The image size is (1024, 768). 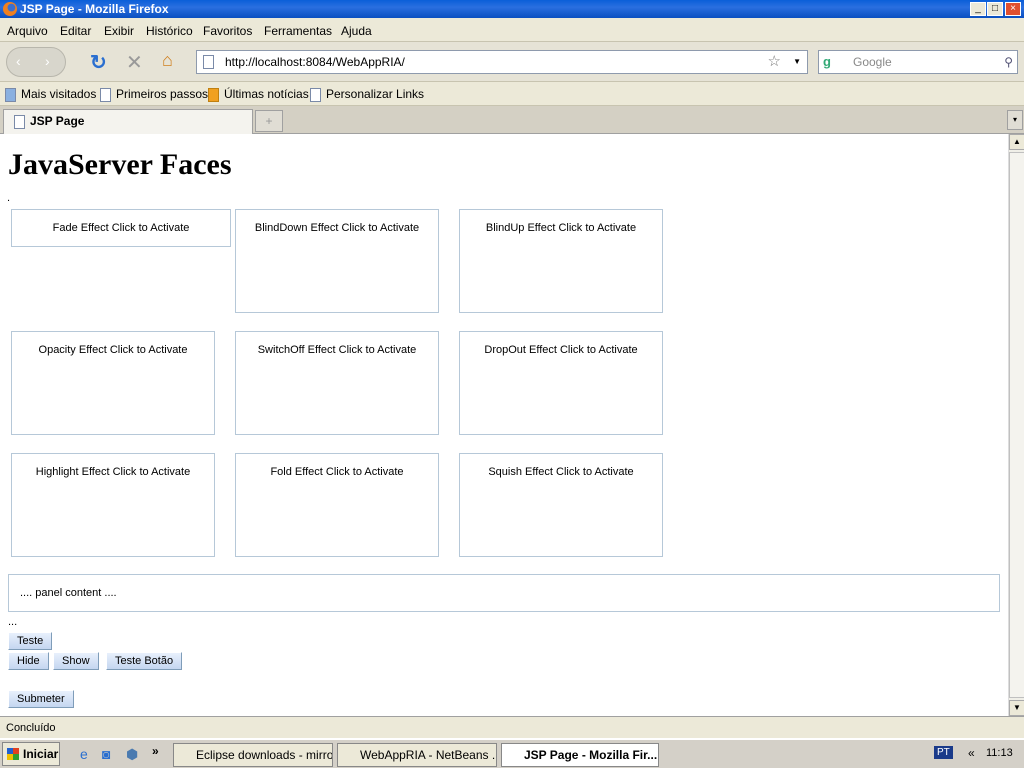 I want to click on bookmark-label: Personalizar Links, so click(x=375, y=94).